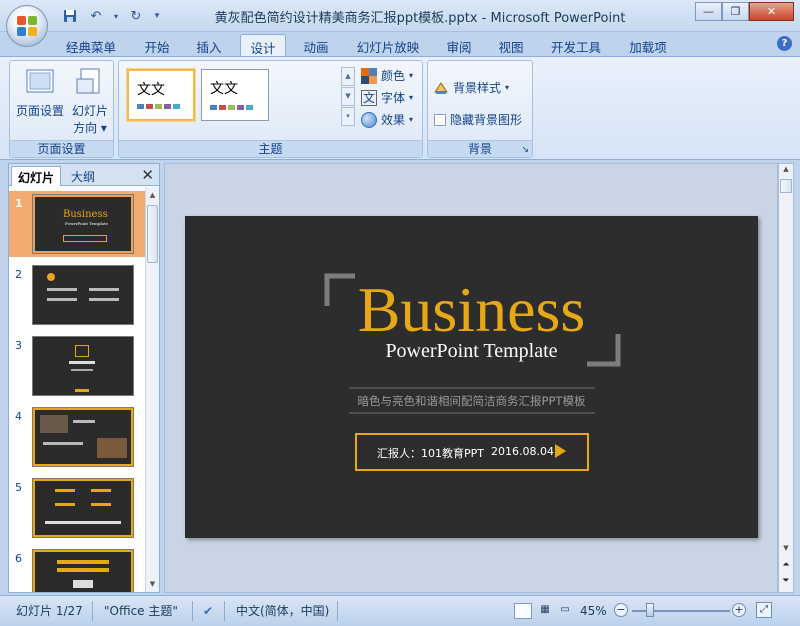  What do you see at coordinates (478, 119) in the screenshot?
I see `hide-background-graphics-checkbox: 隐藏背景图形` at bounding box center [478, 119].